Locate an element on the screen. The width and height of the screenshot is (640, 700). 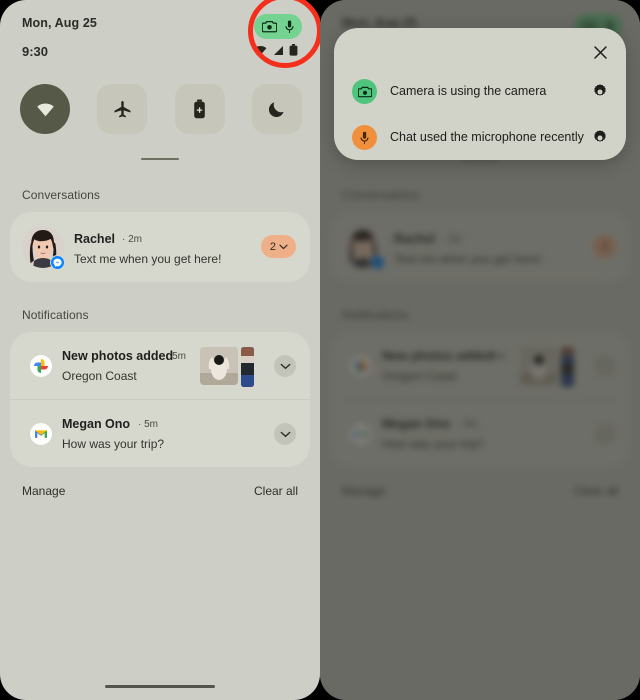
quick-tile-airplane-mode is located at coordinates (122, 109).